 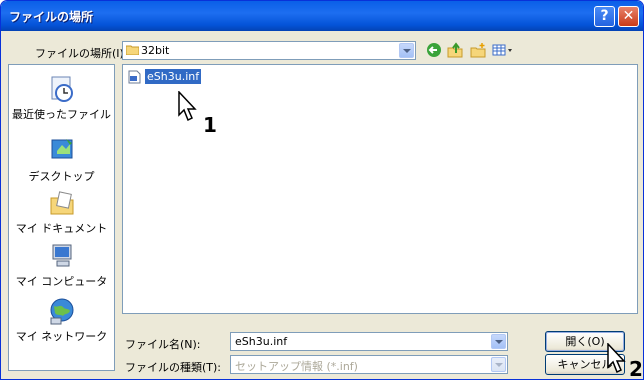 I want to click on places-label-network: マイ ネットワーク, so click(x=61, y=336).